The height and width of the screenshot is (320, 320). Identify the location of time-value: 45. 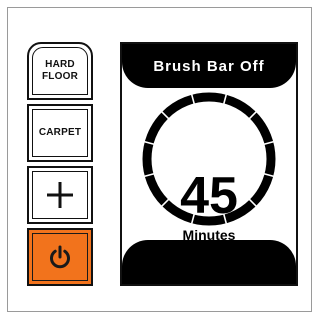
(209, 196).